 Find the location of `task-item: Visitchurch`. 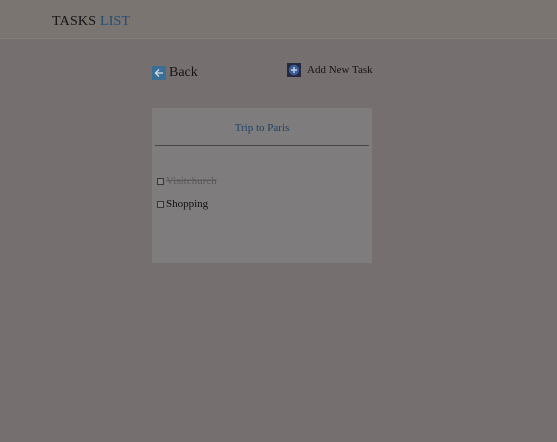

task-item: Visitchurch is located at coordinates (187, 181).